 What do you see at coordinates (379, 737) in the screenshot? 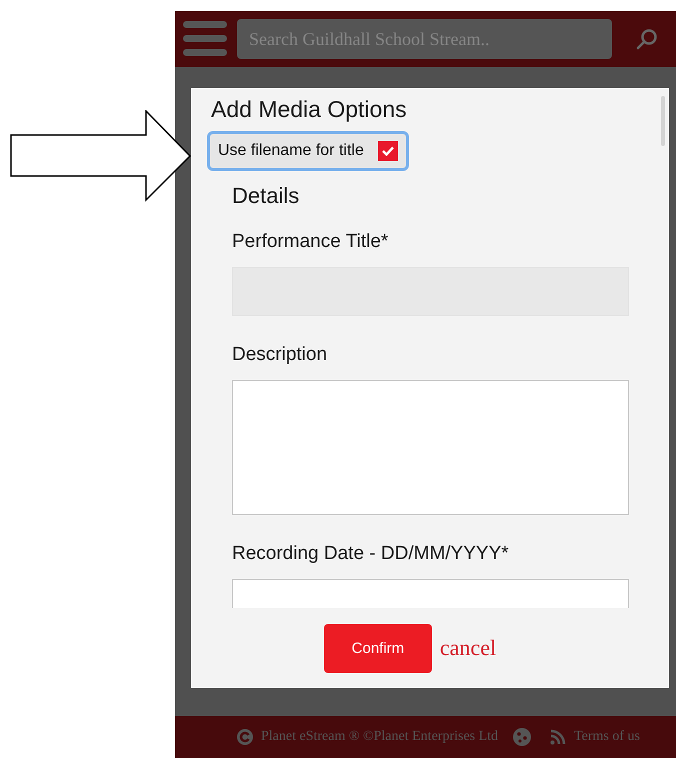
I see `copyright-text: Planet eStream ® ©Planet Enterprises Ltd` at bounding box center [379, 737].